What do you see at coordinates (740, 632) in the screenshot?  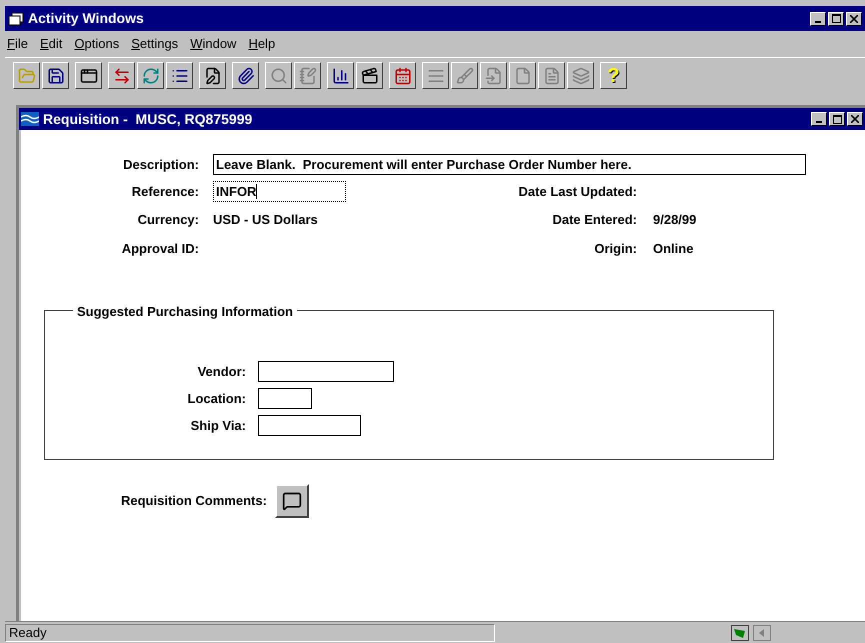 I see `network-icon` at bounding box center [740, 632].